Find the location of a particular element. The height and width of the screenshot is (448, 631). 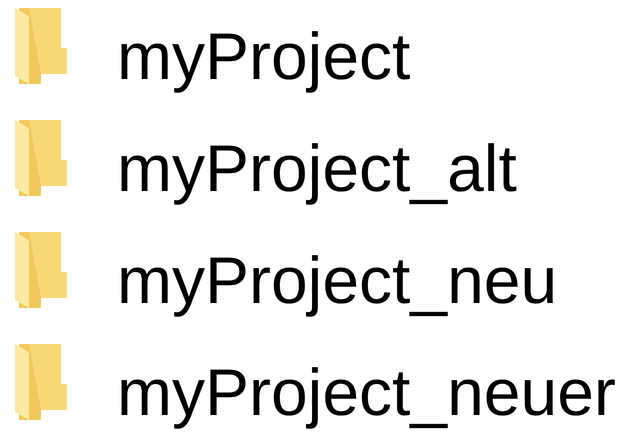

folder-name: myProject is located at coordinates (263, 56).